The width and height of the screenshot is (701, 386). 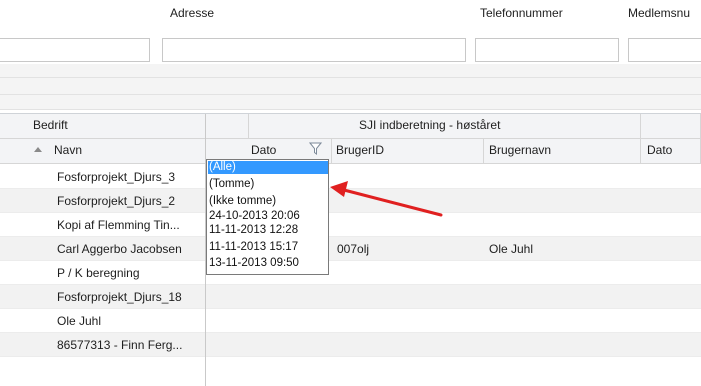 I want to click on column-label: Navn, so click(x=68, y=150).